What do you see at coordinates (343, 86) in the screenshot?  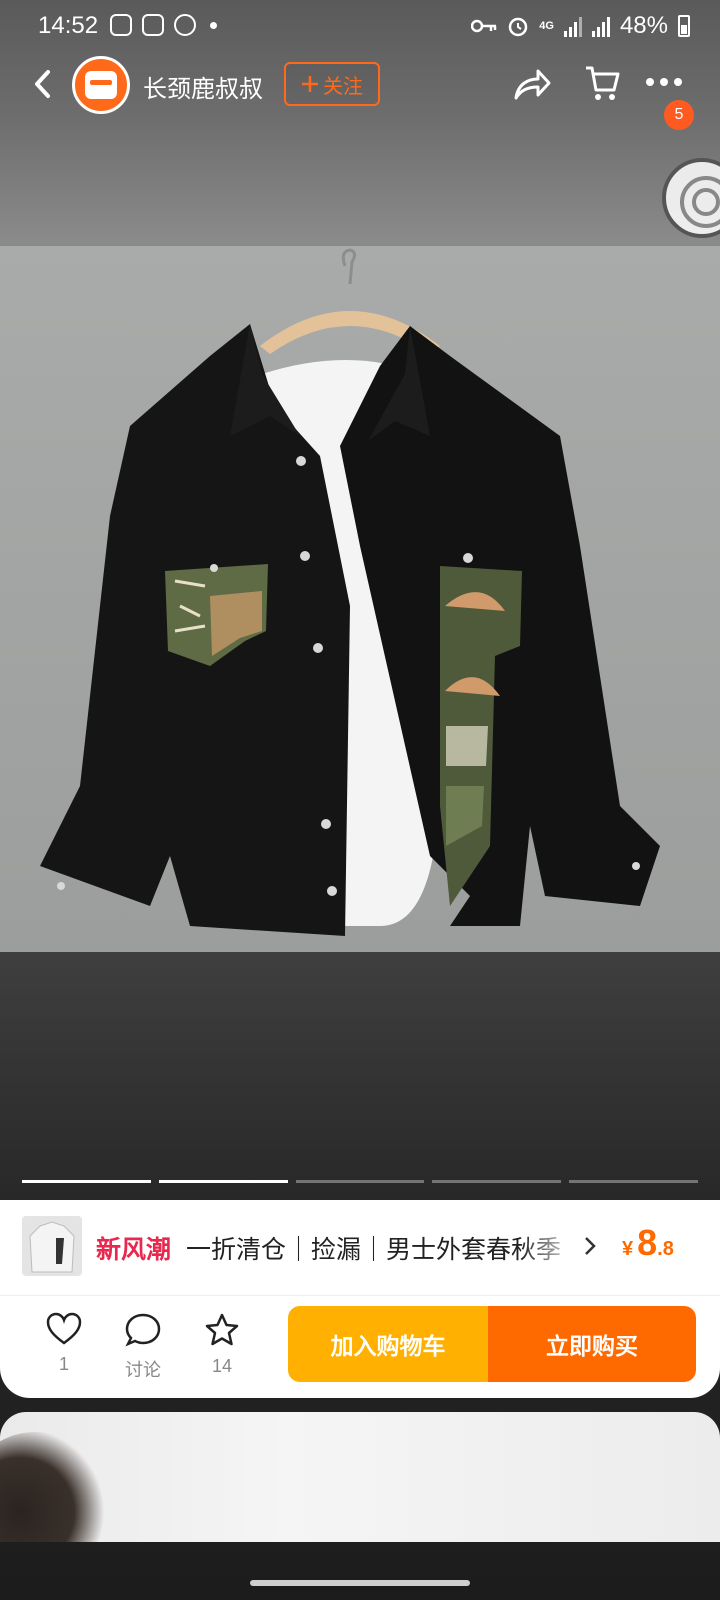 I see `follow-label: 关注` at bounding box center [343, 86].